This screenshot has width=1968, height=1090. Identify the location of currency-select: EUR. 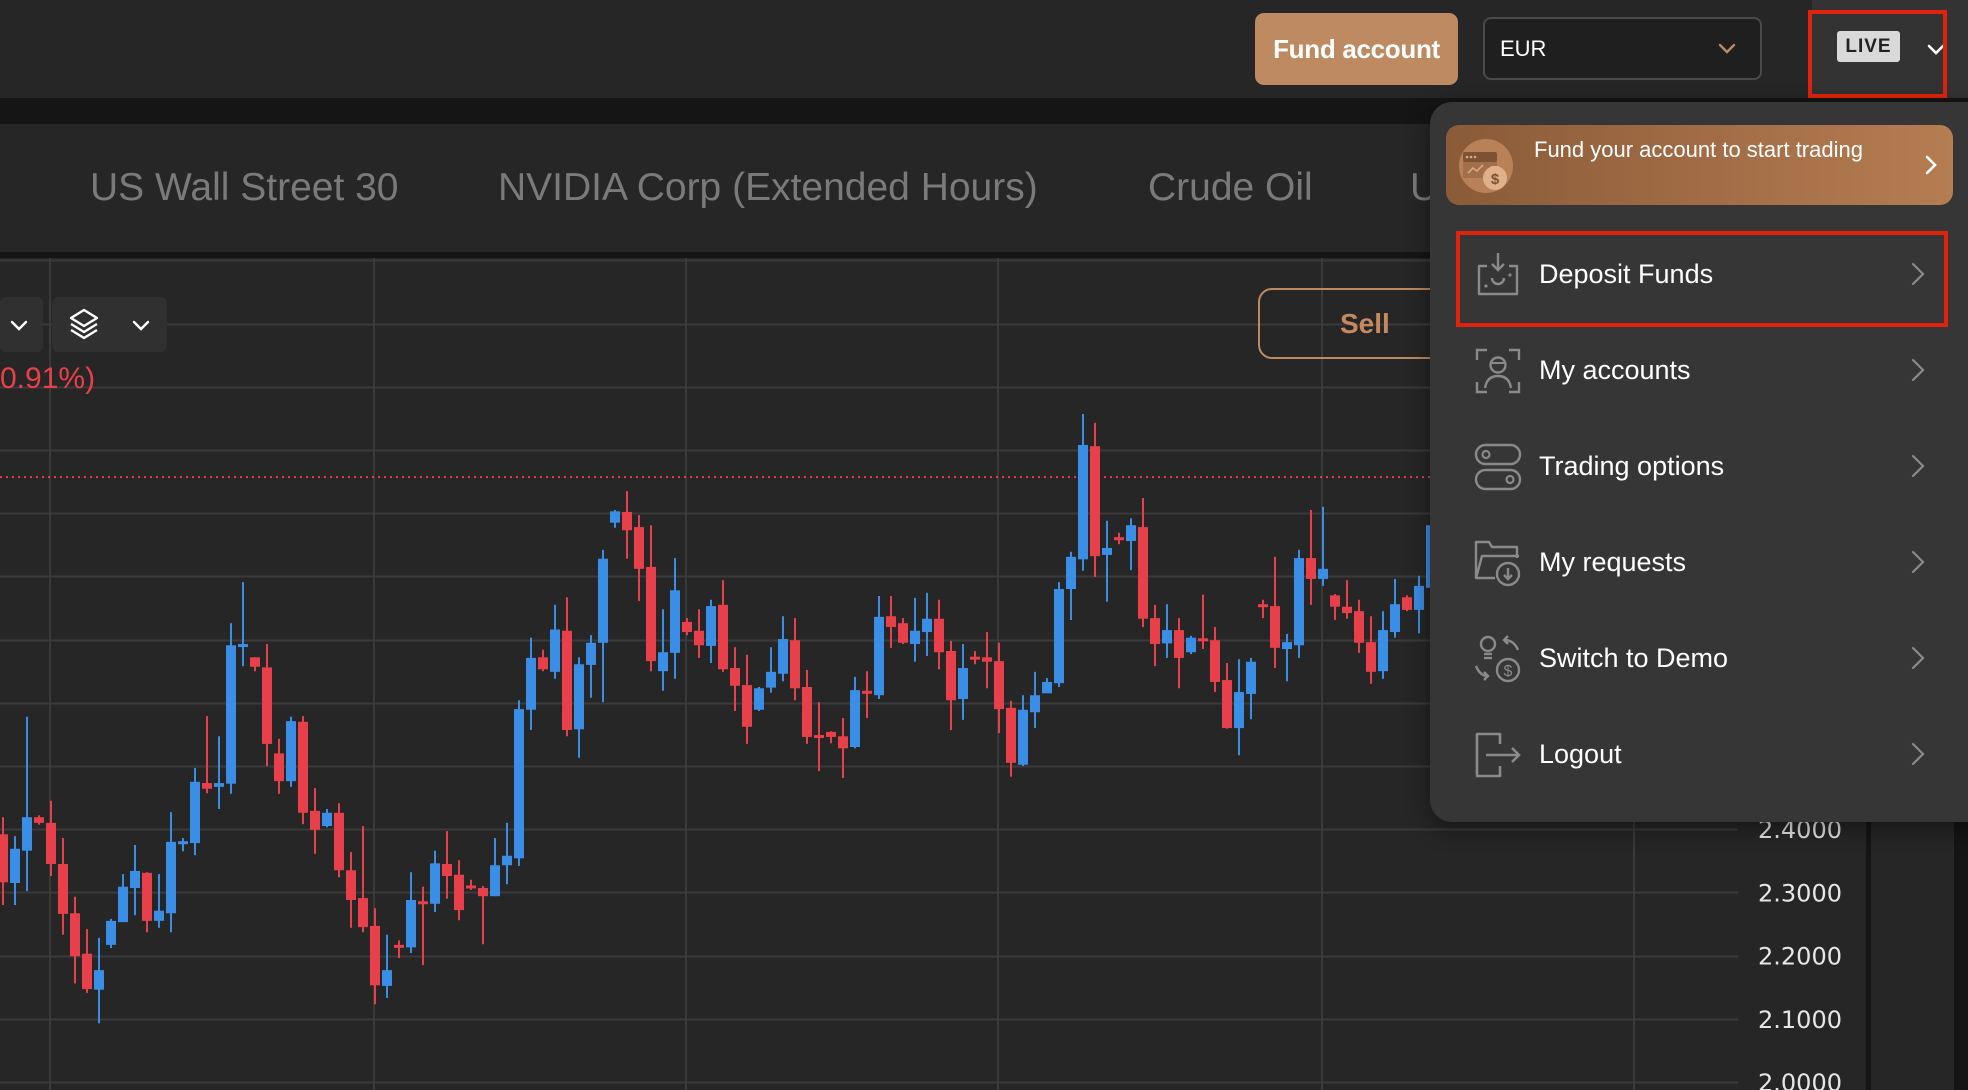
(1622, 48).